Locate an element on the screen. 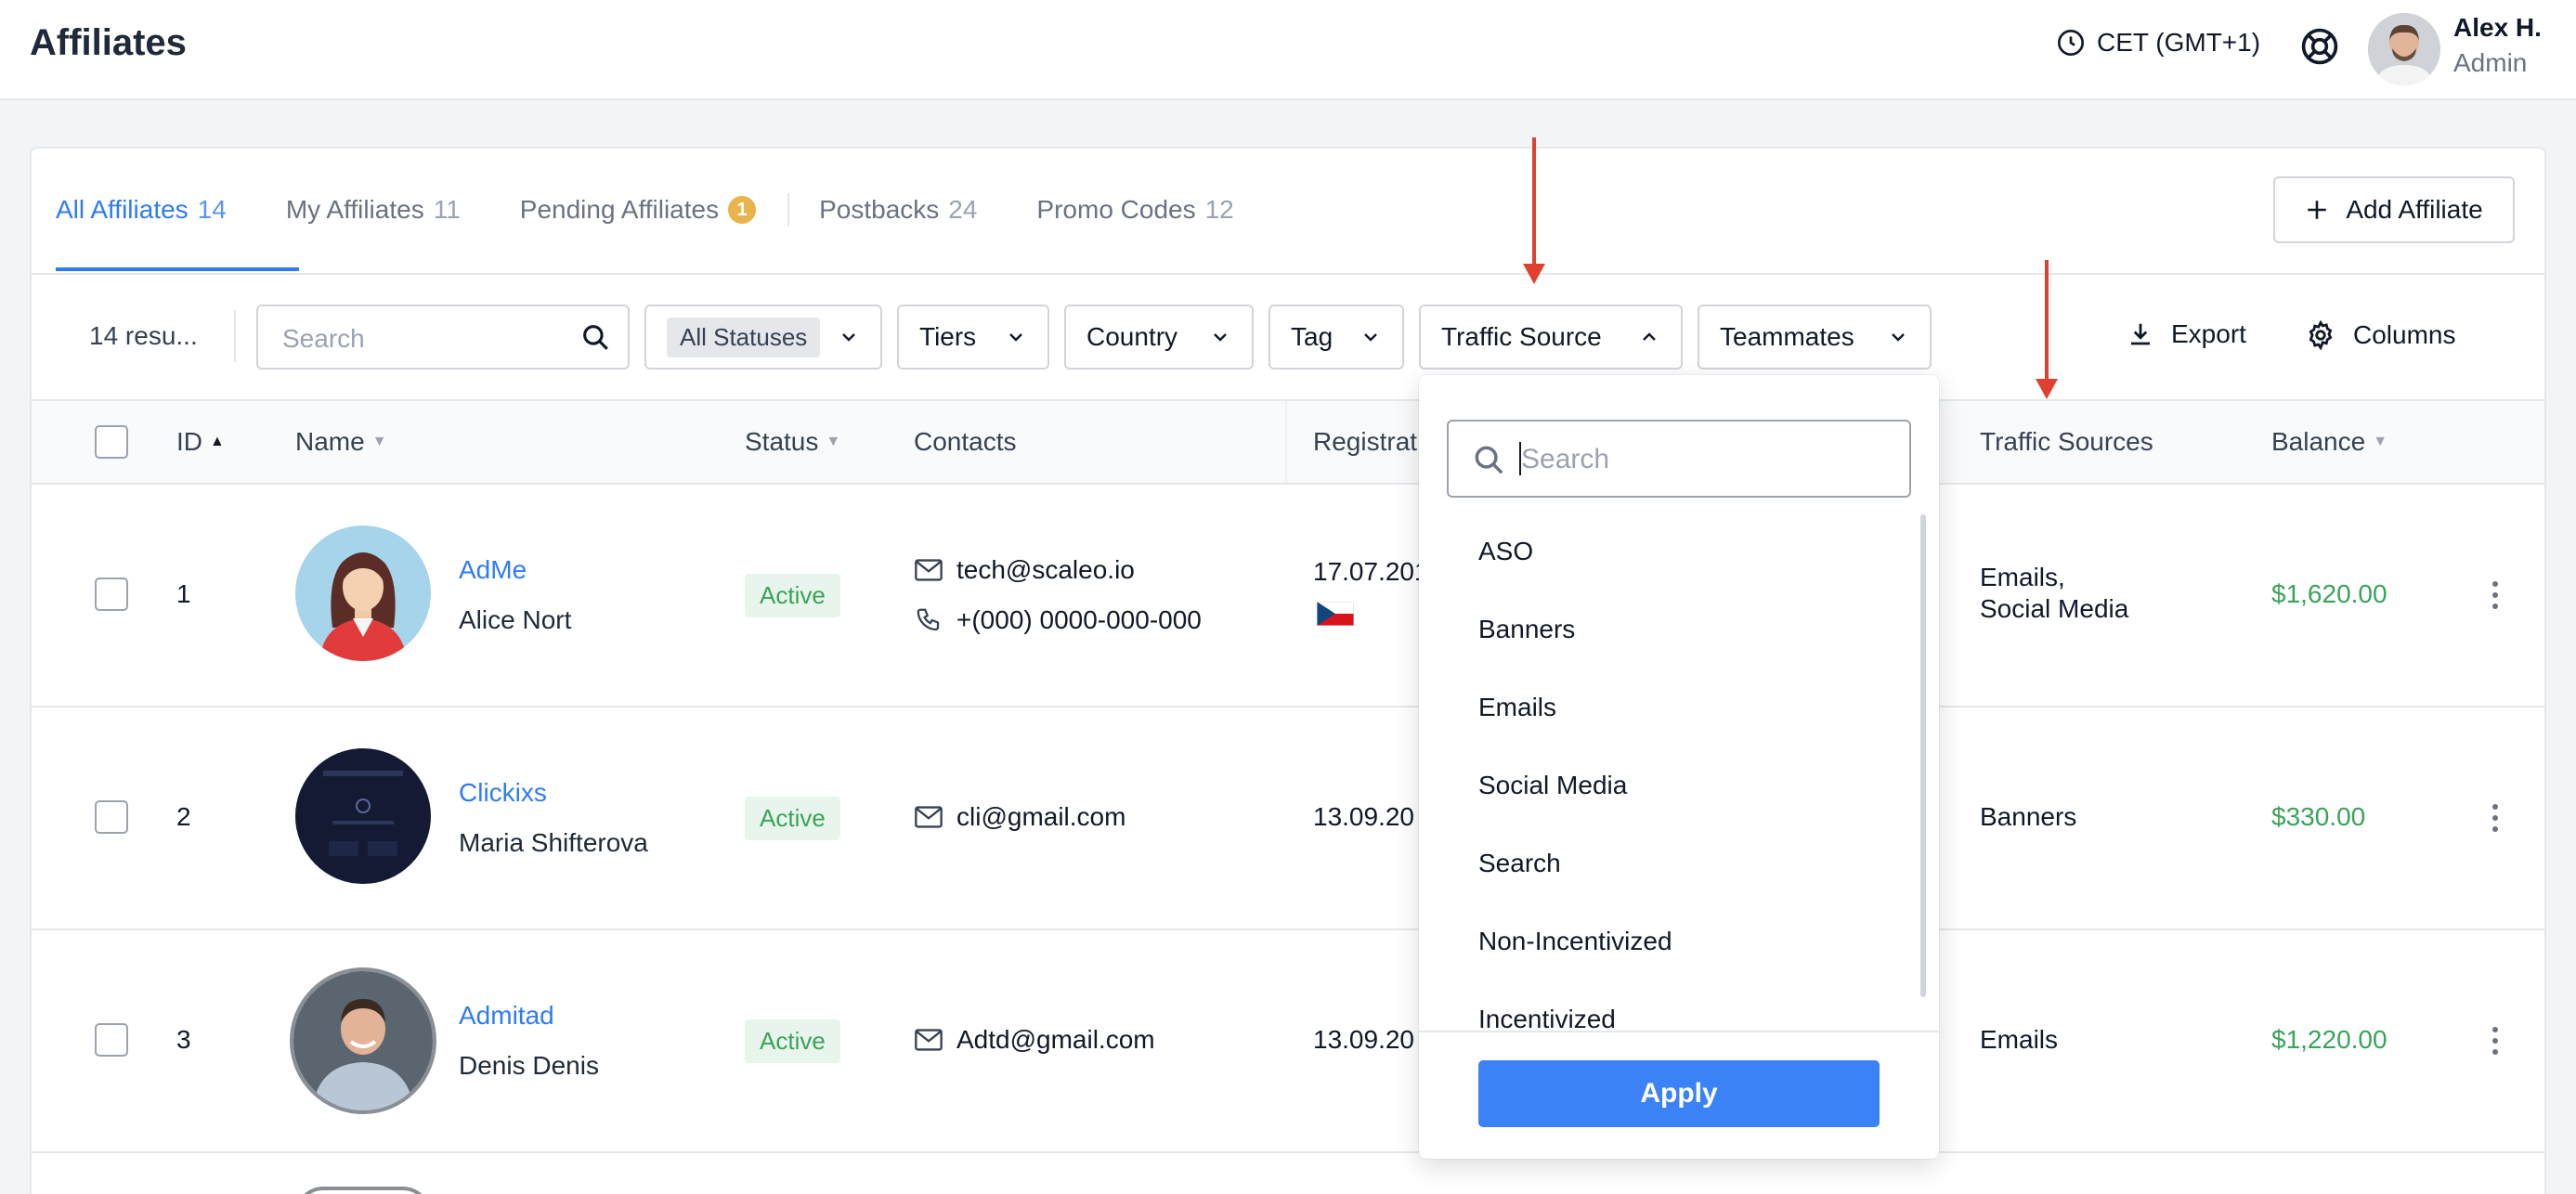 The height and width of the screenshot is (1194, 2576). email-text: Adtd@gmail.com is located at coordinates (1055, 1040).